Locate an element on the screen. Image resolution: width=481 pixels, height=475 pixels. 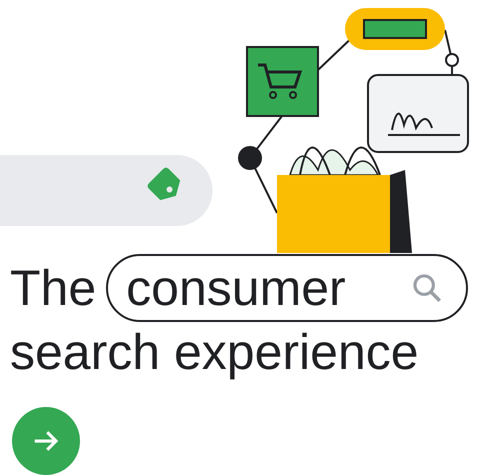
headline-text: search experience is located at coordinates (214, 352).